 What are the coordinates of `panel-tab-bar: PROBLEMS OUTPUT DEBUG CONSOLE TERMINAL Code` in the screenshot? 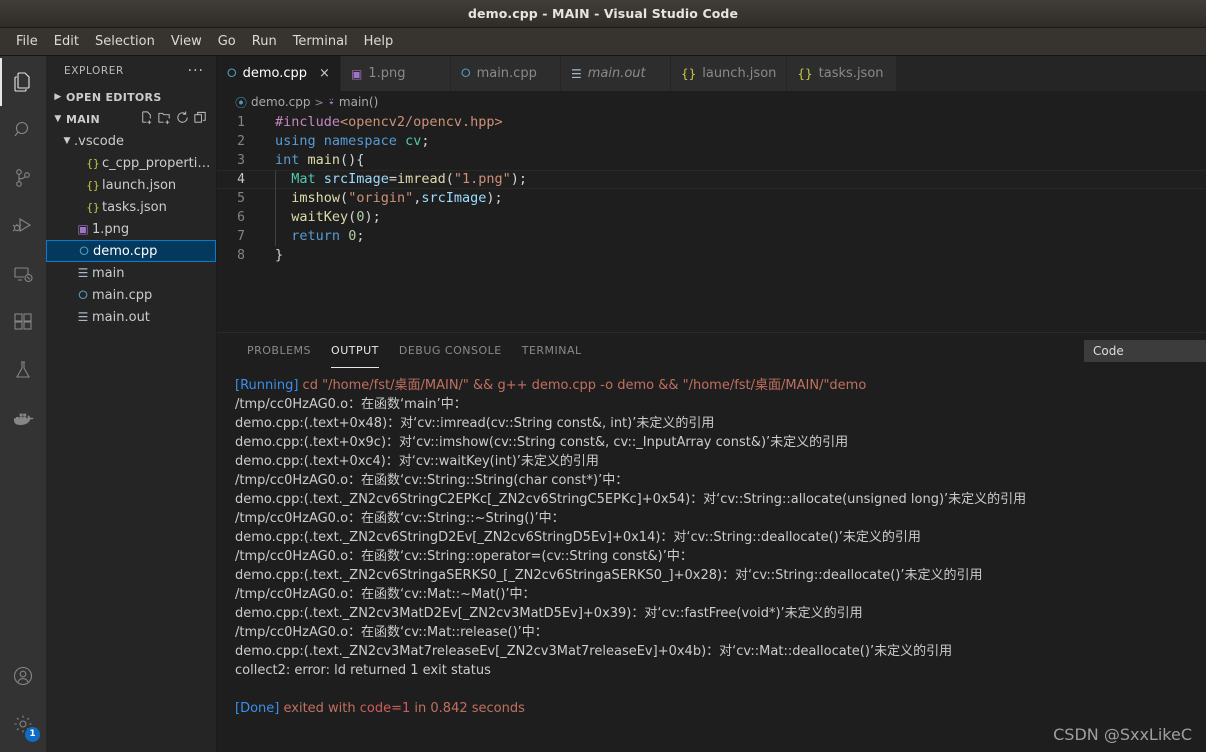 It's located at (711, 350).